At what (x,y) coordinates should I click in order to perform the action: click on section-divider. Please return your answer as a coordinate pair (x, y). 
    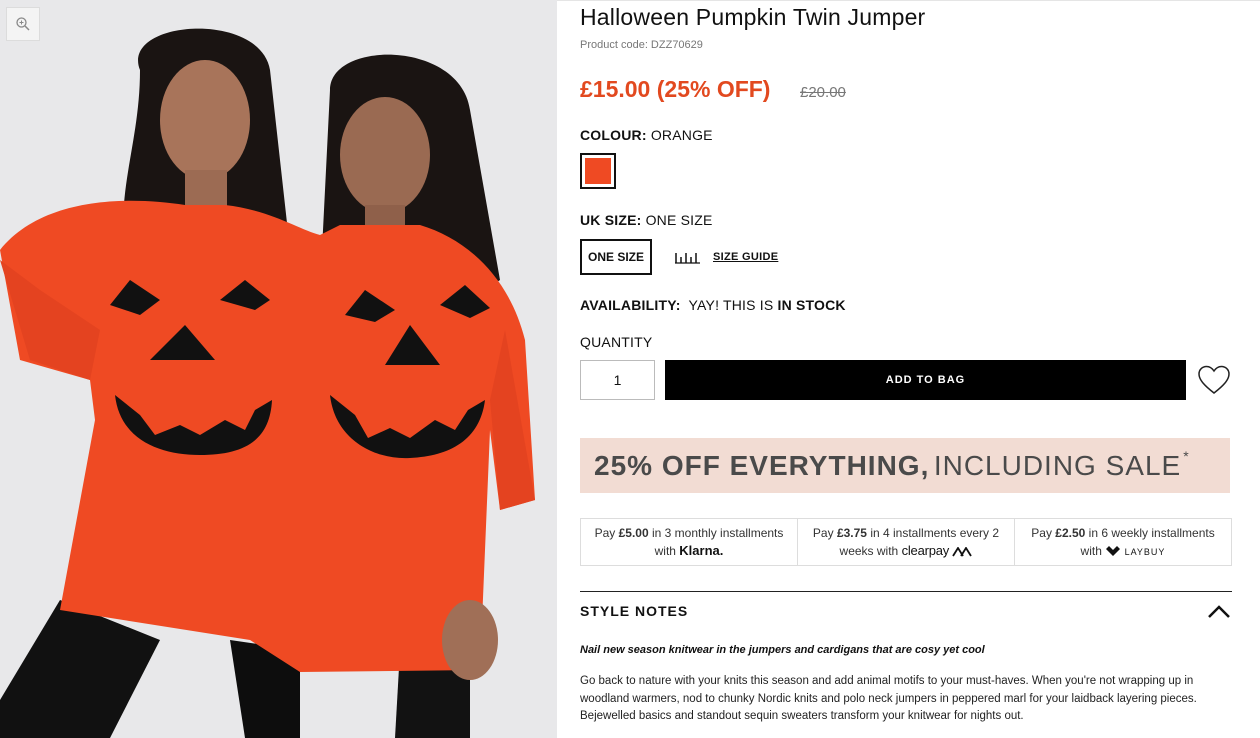
    Looking at the image, I should click on (906, 591).